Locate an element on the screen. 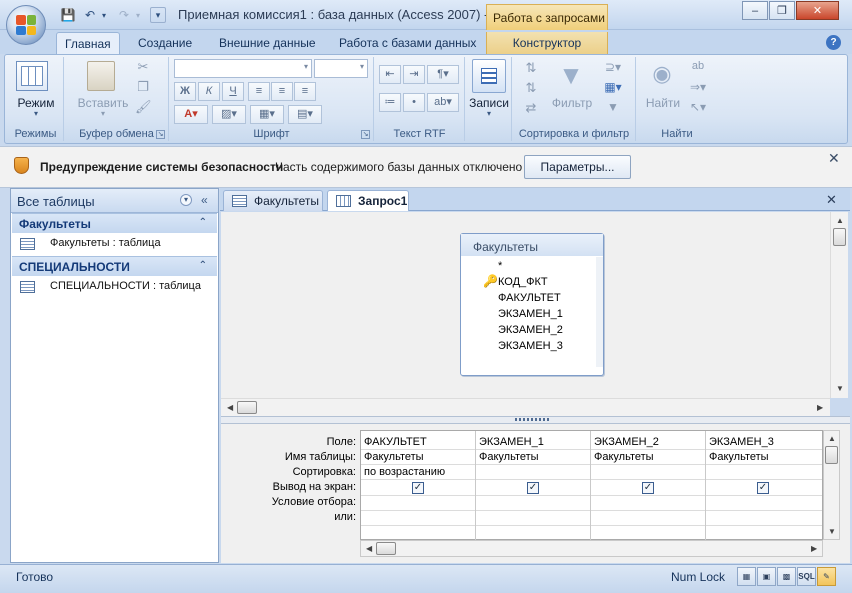 Image resolution: width=852 pixels, height=593 pixels. grid-cell-field: ЭКЗАМЕН_1 is located at coordinates (511, 442).